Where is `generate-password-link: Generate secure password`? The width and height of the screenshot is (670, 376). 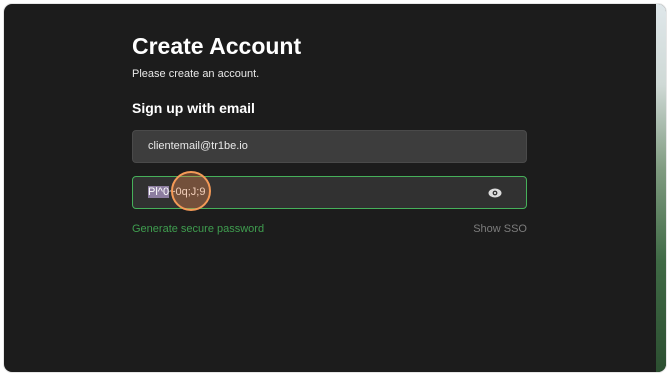
generate-password-link: Generate secure password is located at coordinates (198, 229).